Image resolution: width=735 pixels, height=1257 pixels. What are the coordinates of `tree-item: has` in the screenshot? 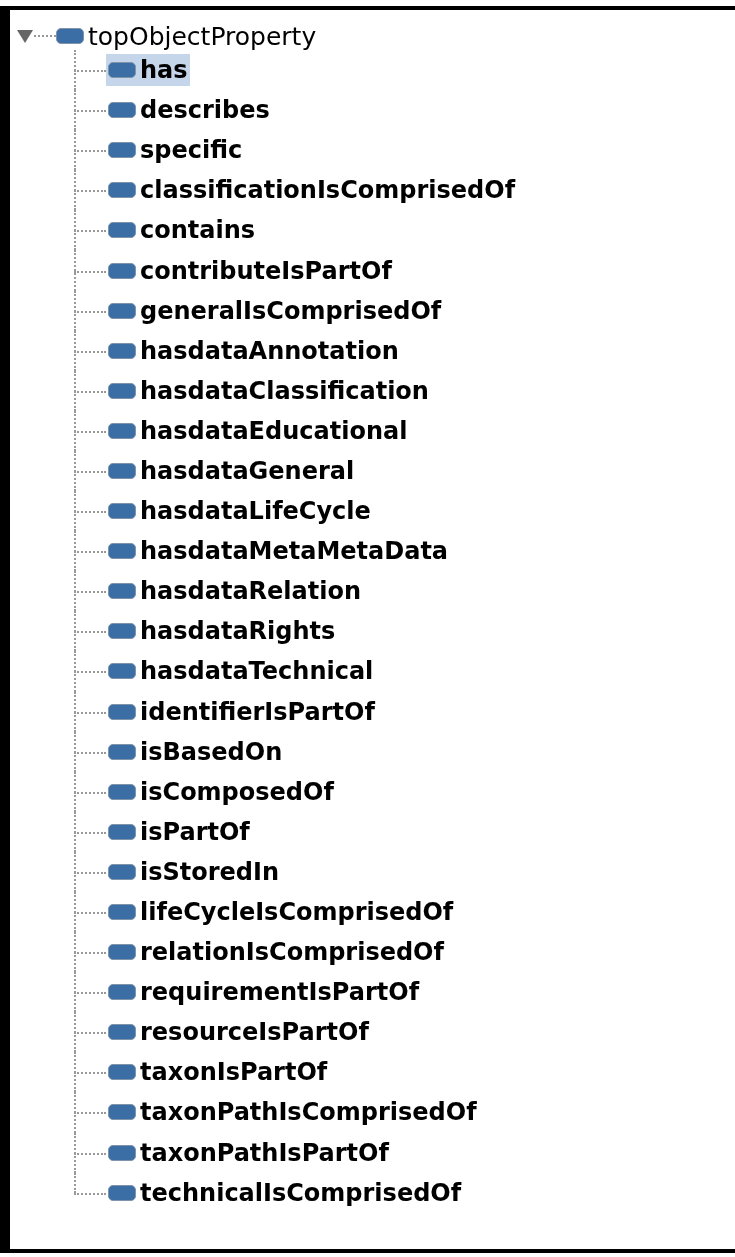 It's located at (148, 70).